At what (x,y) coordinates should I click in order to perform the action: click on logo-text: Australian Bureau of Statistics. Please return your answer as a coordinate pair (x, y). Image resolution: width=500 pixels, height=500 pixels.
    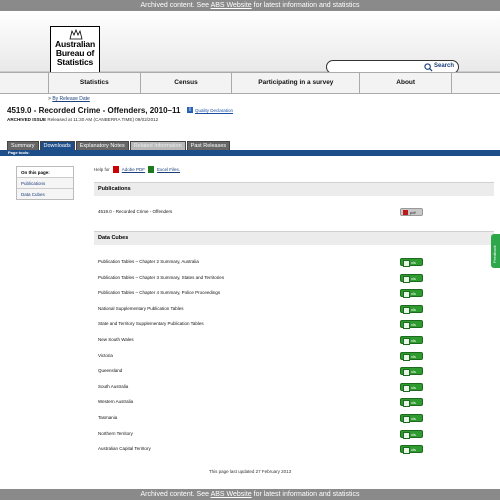
    Looking at the image, I should click on (75, 53).